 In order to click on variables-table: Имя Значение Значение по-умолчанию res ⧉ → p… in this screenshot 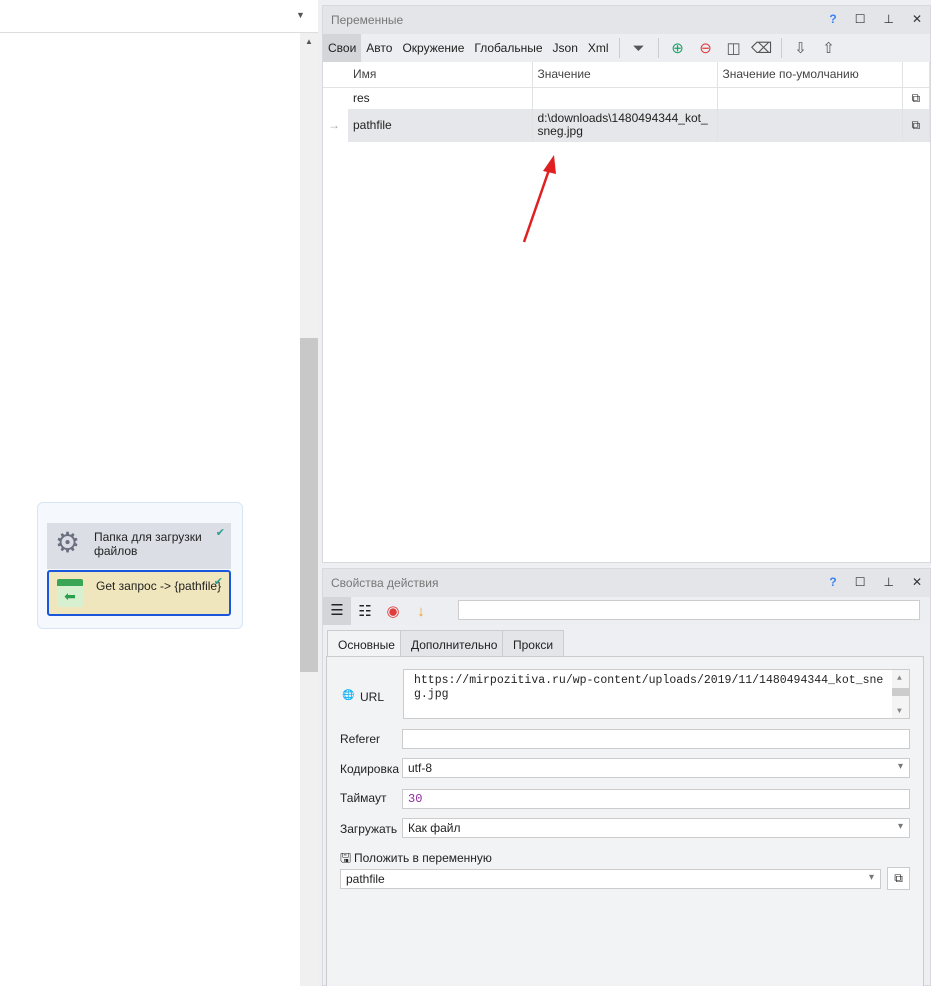, I will do `click(626, 102)`.